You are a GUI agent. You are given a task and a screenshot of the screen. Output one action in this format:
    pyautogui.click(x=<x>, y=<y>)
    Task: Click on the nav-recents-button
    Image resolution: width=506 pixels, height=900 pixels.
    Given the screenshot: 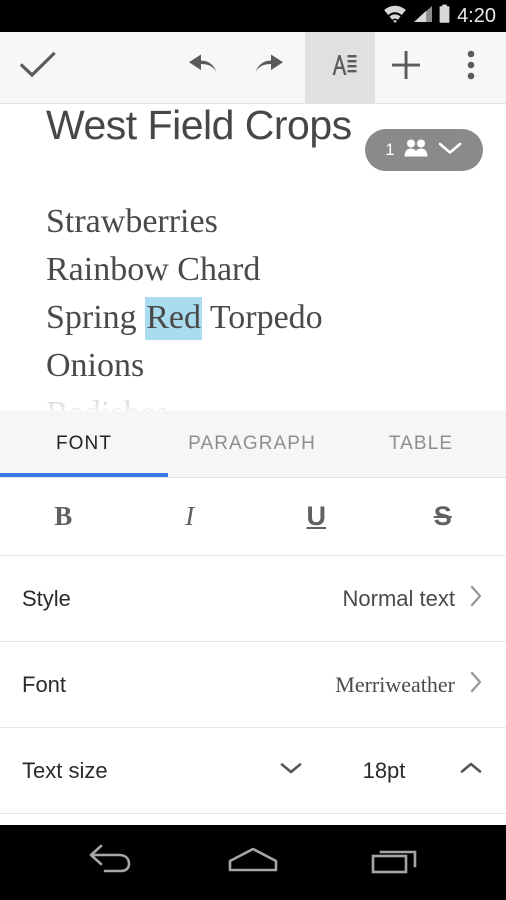 What is the action you would take?
    pyautogui.click(x=395, y=862)
    